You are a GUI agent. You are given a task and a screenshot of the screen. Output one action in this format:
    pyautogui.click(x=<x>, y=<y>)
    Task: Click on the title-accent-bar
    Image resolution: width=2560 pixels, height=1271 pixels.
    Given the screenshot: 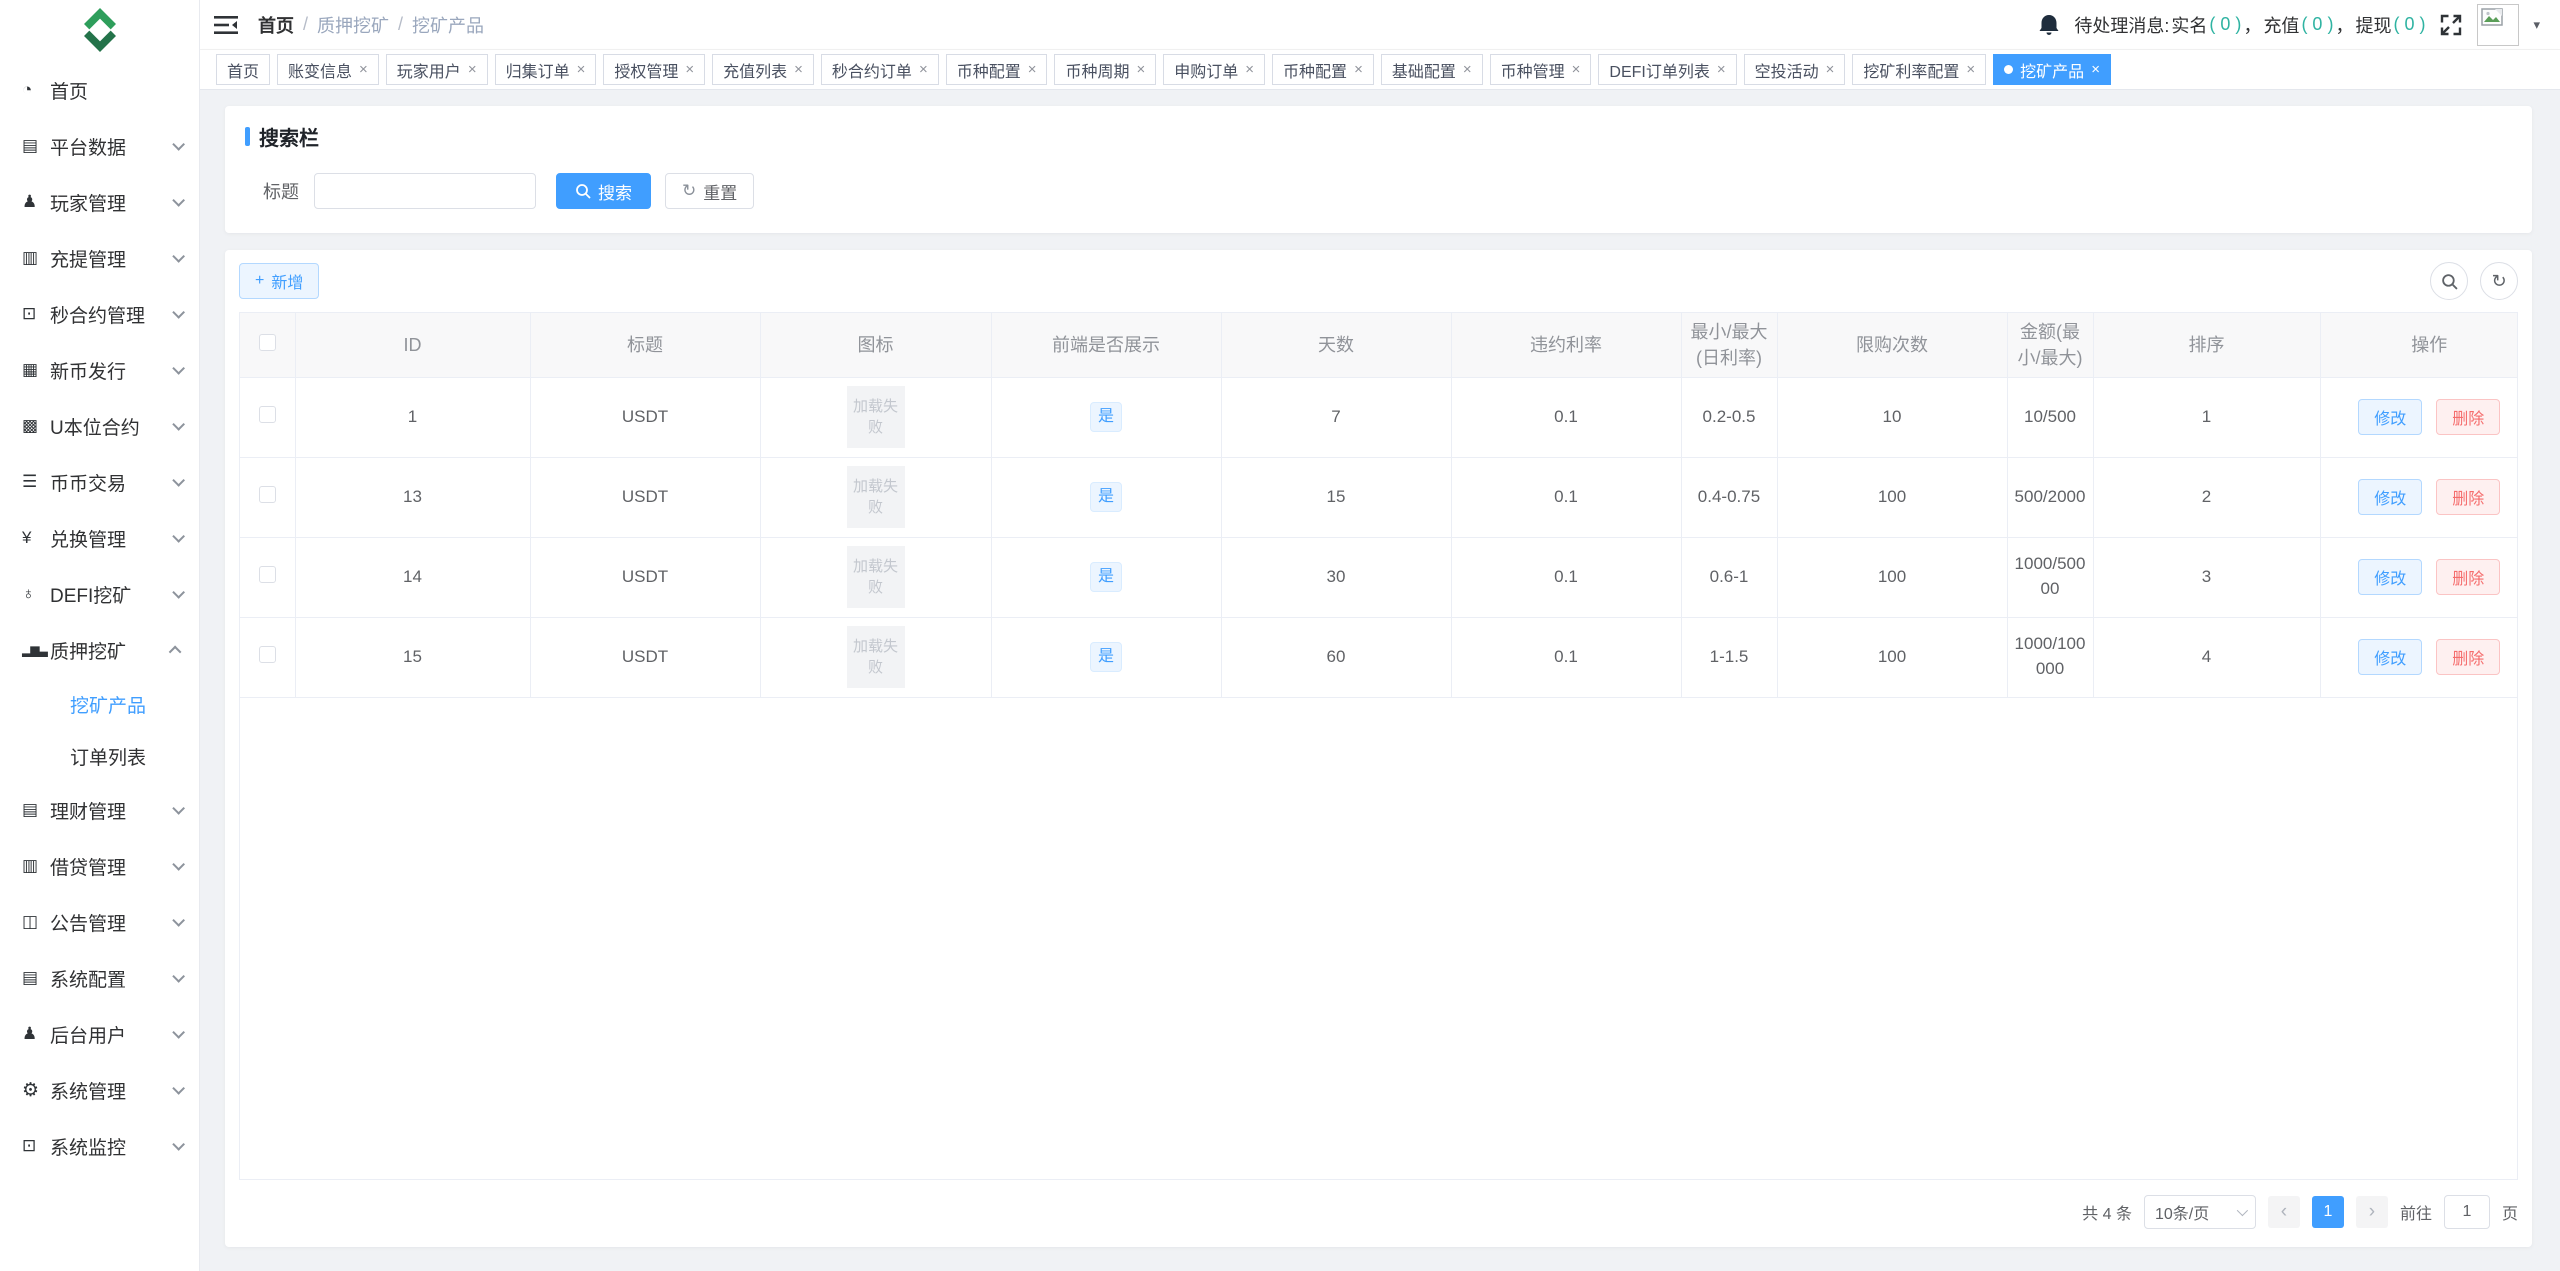 What is the action you would take?
    pyautogui.click(x=247, y=136)
    